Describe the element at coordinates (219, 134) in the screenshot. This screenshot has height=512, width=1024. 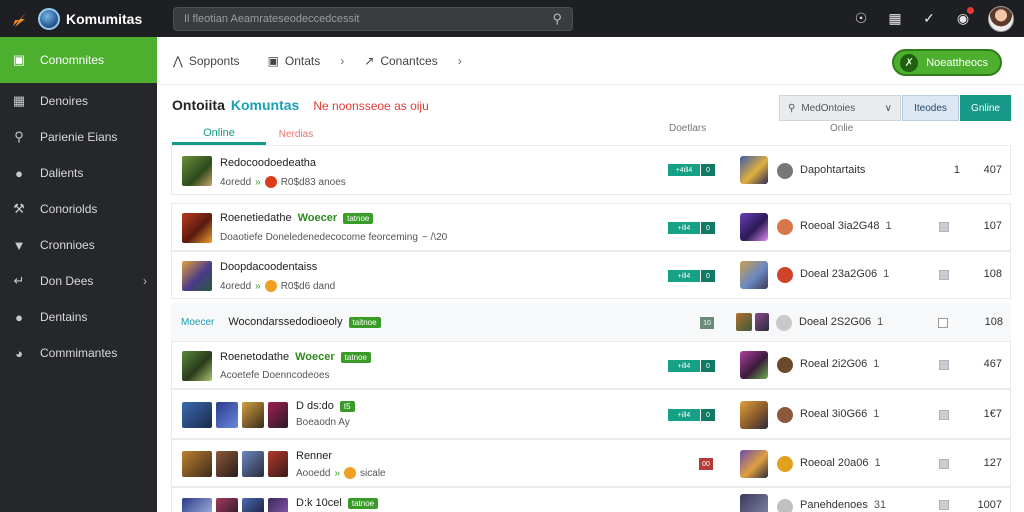
I see `tab-online: Online` at that location.